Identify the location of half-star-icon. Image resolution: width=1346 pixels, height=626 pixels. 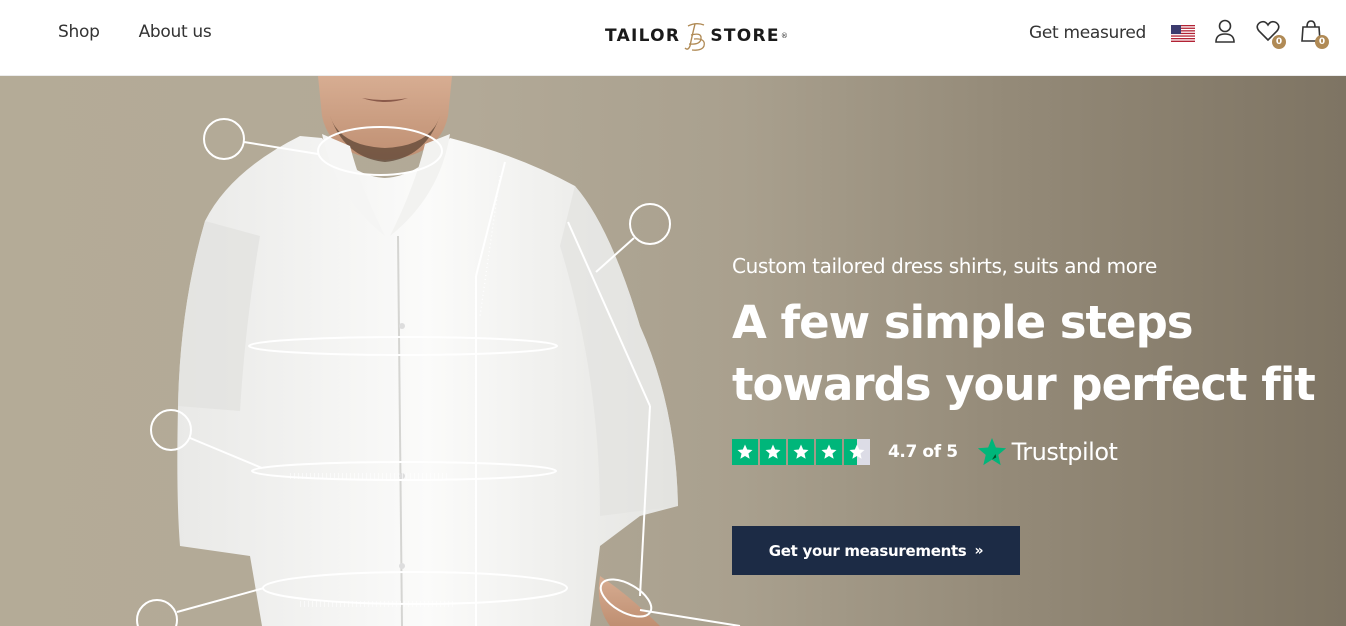
(857, 452).